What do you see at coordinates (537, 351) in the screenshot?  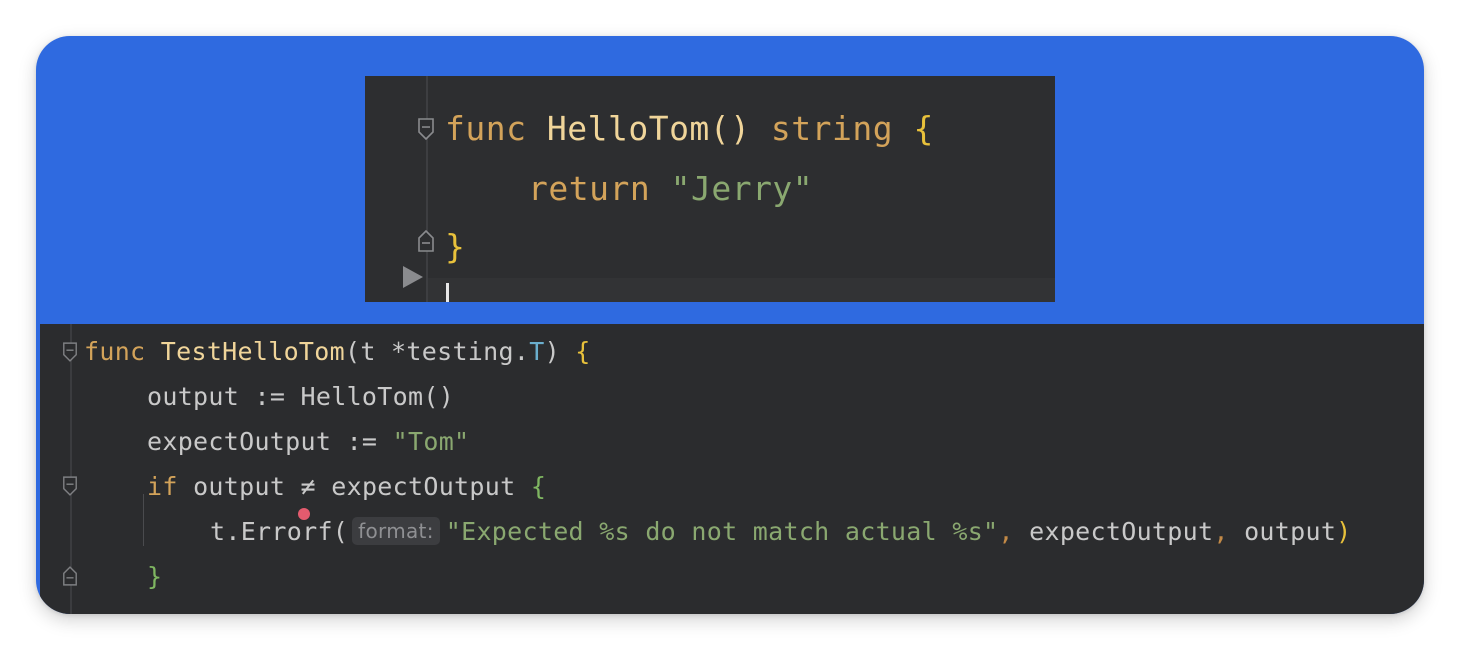 I see `type-name: T` at bounding box center [537, 351].